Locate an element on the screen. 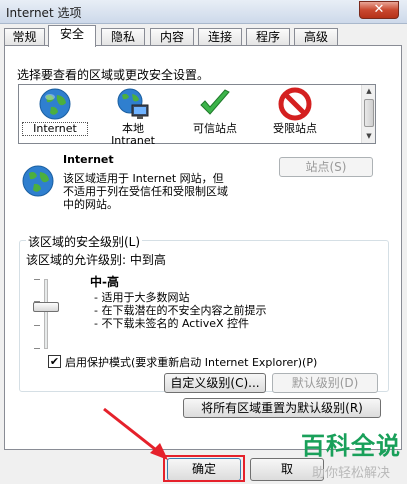  annotation-arrow-icon is located at coordinates (135, 433).